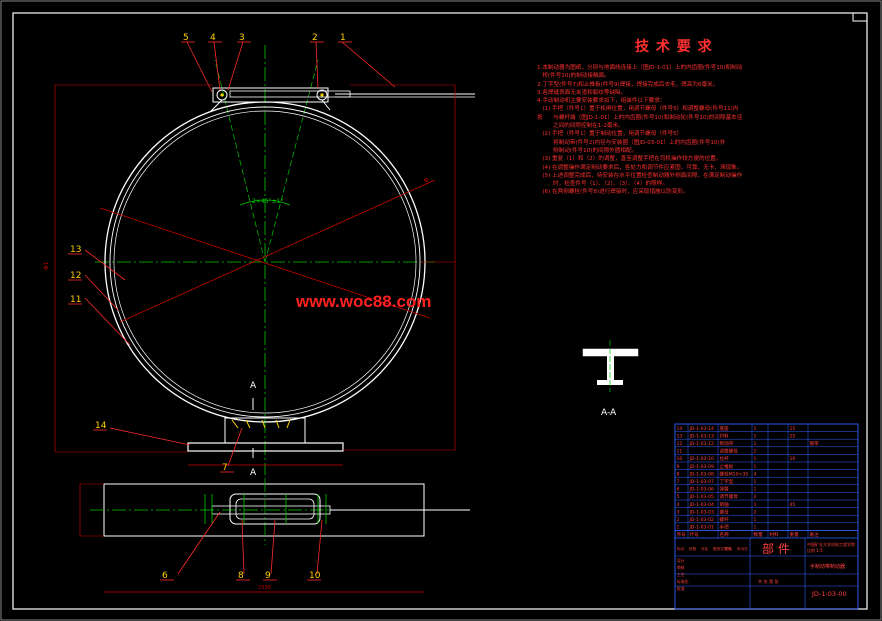  I want to click on part-number-10: 10, so click(315, 576).